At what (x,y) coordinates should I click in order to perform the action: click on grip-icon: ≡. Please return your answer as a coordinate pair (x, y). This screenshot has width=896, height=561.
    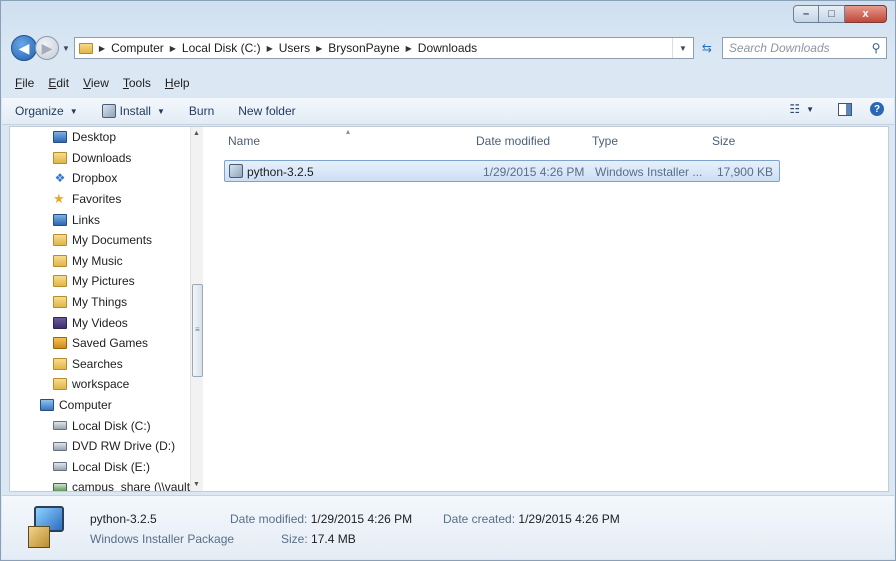
    Looking at the image, I should click on (197, 329).